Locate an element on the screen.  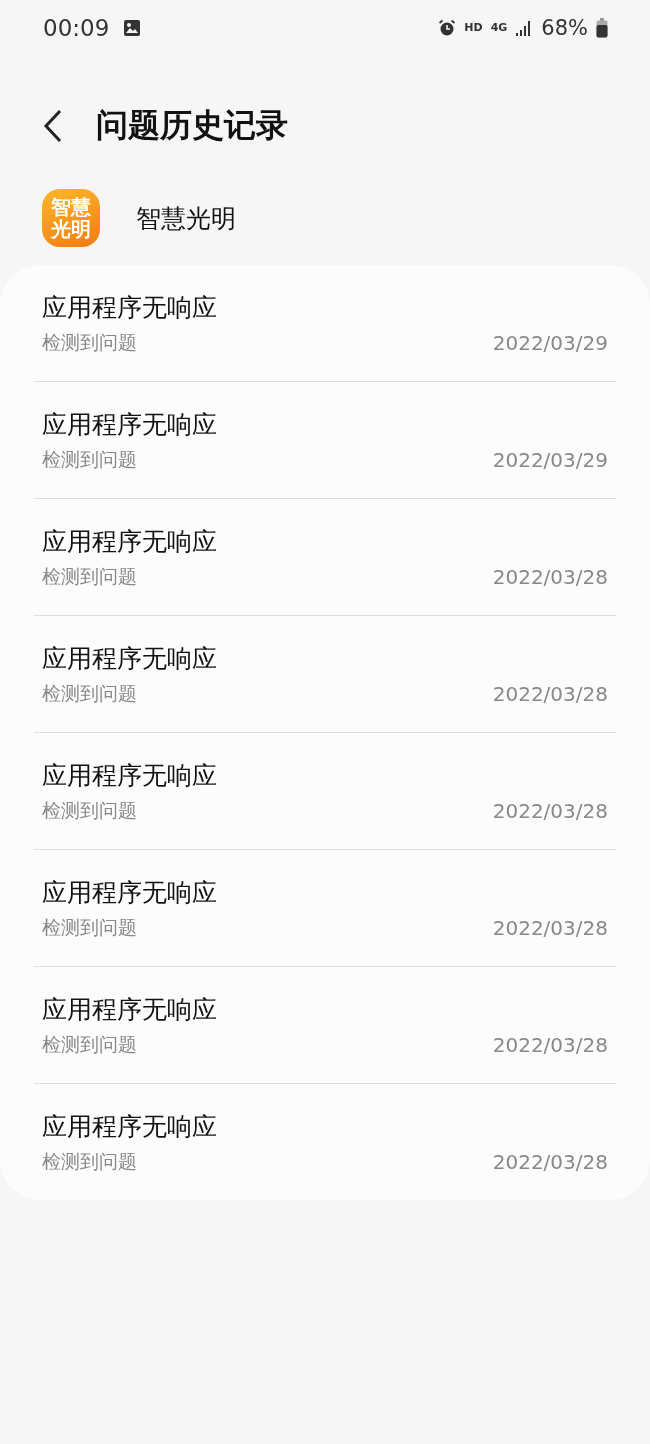
battery-icon is located at coordinates (602, 27).